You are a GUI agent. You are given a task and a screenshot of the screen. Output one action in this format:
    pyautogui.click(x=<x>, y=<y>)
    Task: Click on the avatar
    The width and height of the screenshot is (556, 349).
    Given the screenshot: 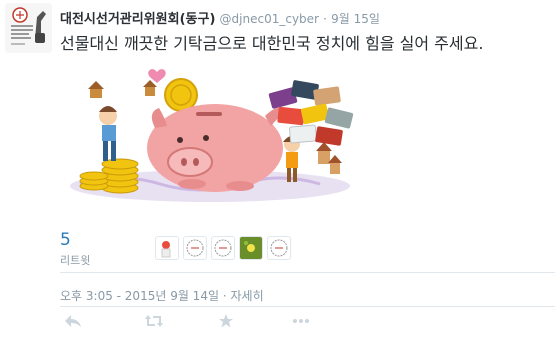 What is the action you would take?
    pyautogui.click(x=28, y=28)
    